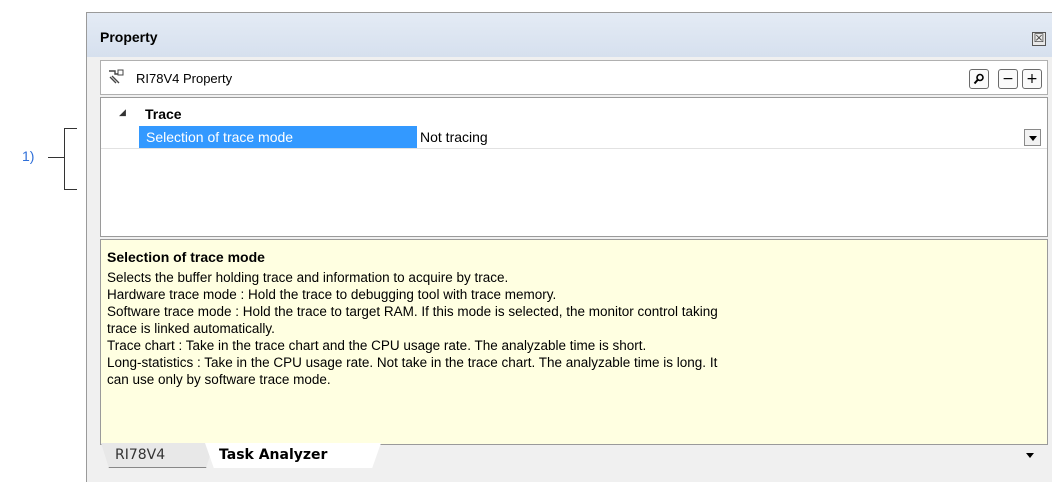  I want to click on property-panel-icon, so click(116, 76).